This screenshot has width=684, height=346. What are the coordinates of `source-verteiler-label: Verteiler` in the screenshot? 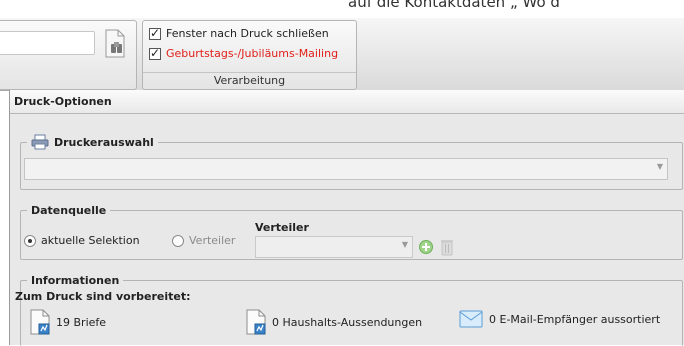 It's located at (212, 240).